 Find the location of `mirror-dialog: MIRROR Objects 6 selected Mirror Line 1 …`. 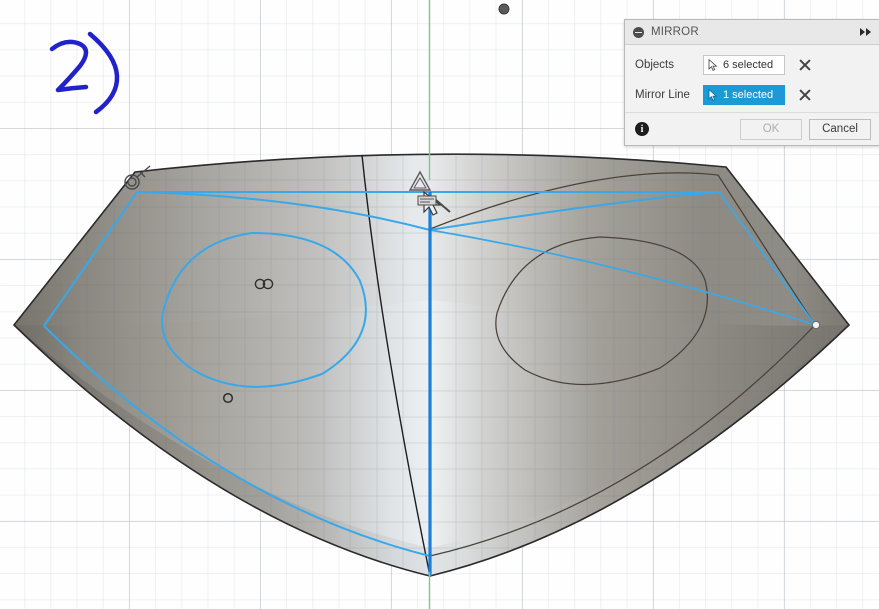

mirror-dialog: MIRROR Objects 6 selected Mirror Line 1 … is located at coordinates (751, 82).